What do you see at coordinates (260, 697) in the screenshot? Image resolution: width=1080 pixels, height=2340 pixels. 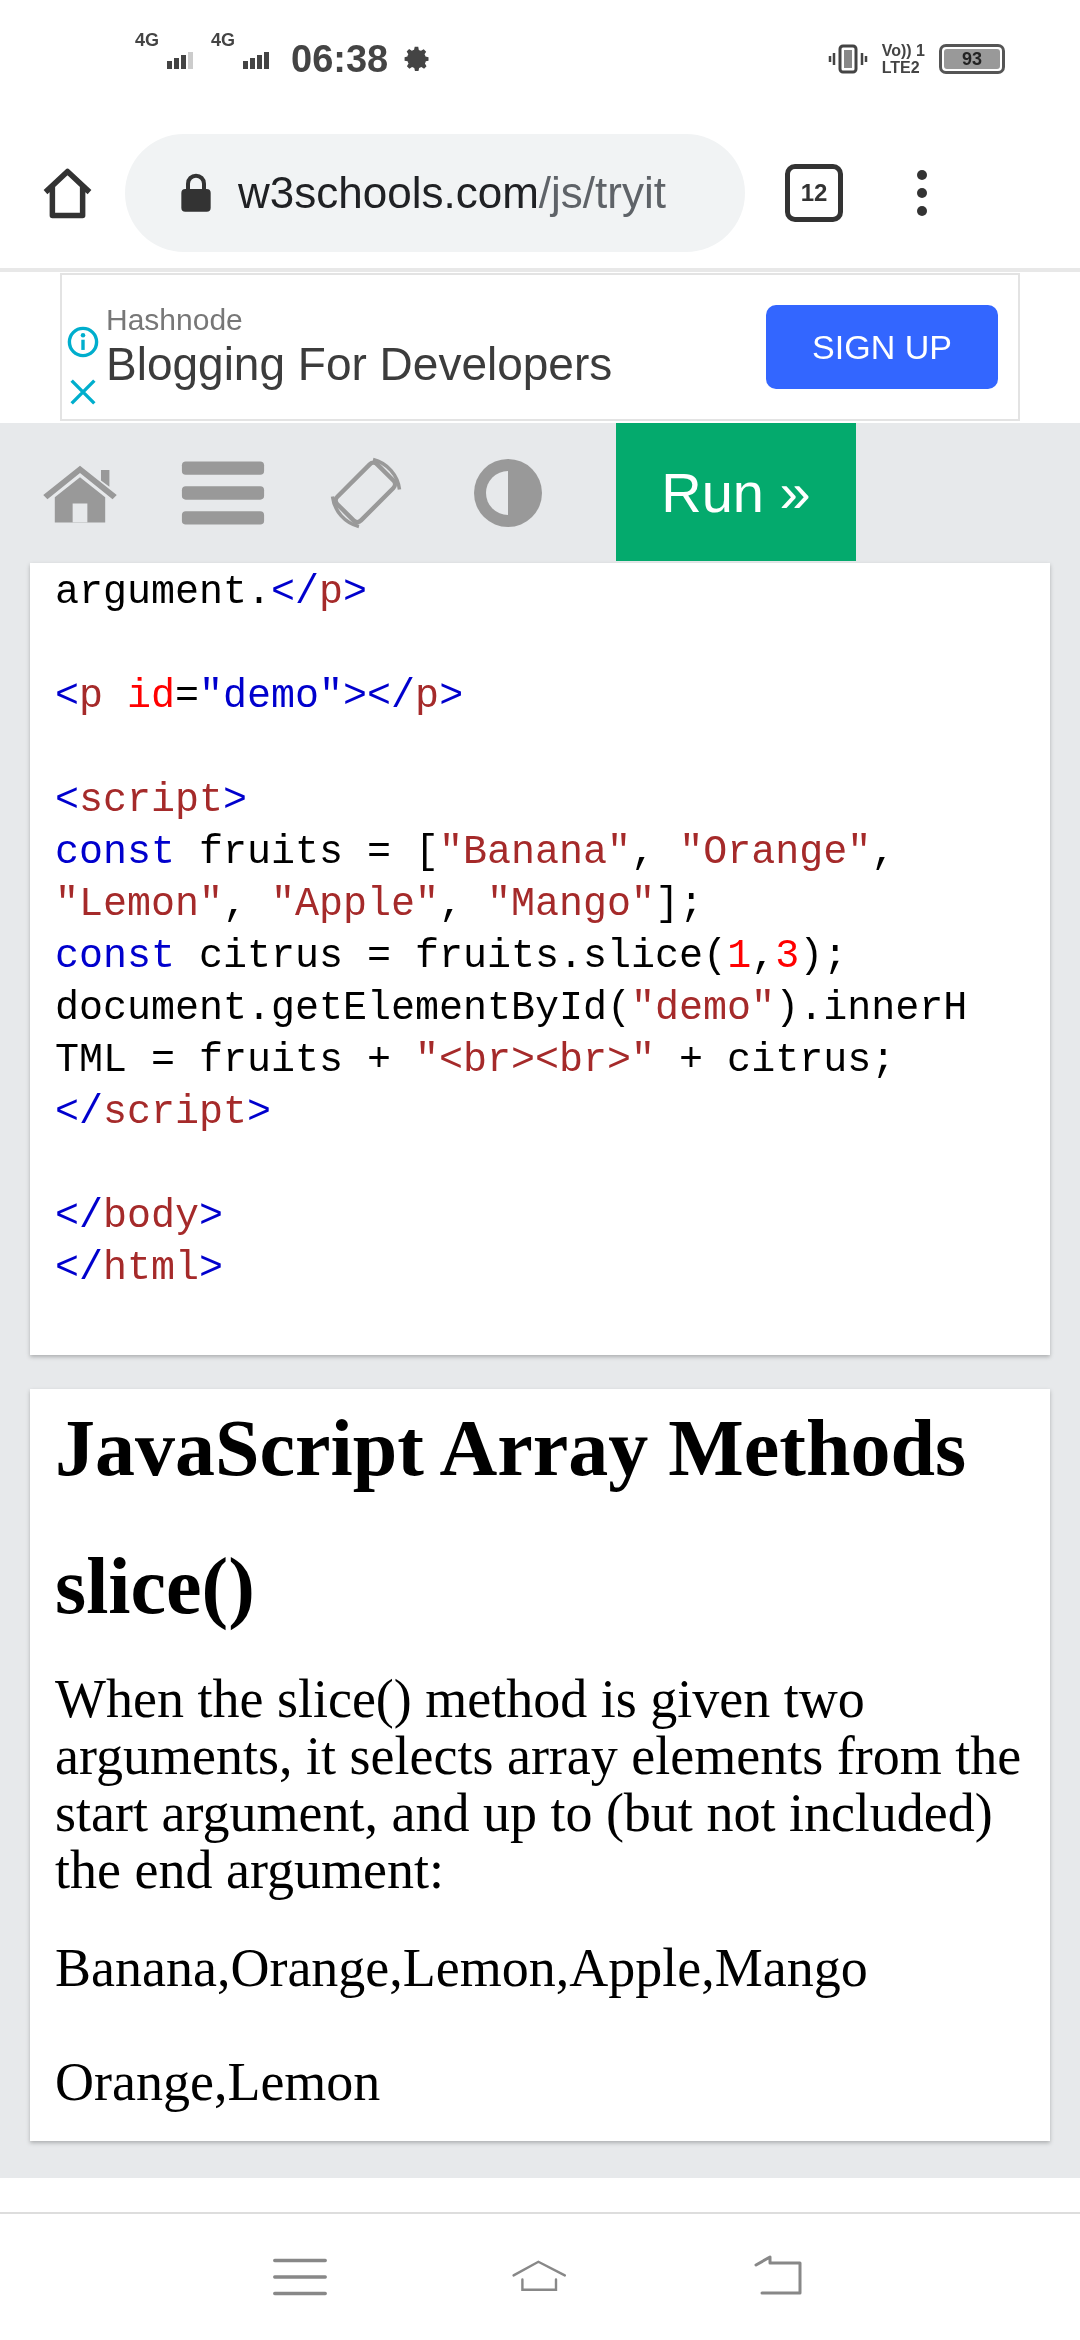 I see `code-line: <p id="demo"></p>` at bounding box center [260, 697].